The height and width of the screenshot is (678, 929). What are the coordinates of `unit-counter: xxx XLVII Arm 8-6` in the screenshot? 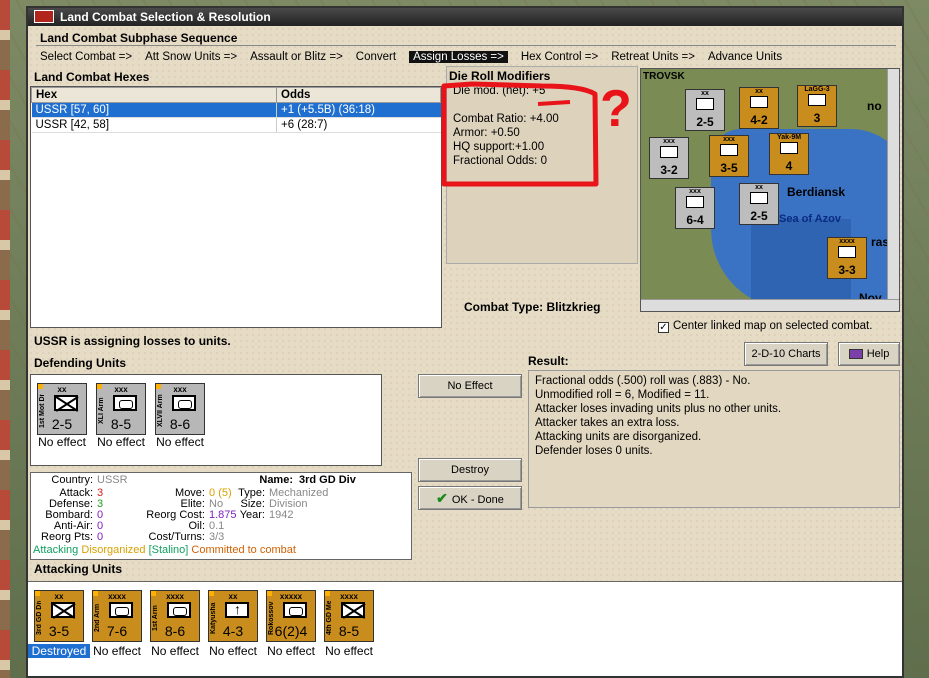 It's located at (180, 409).